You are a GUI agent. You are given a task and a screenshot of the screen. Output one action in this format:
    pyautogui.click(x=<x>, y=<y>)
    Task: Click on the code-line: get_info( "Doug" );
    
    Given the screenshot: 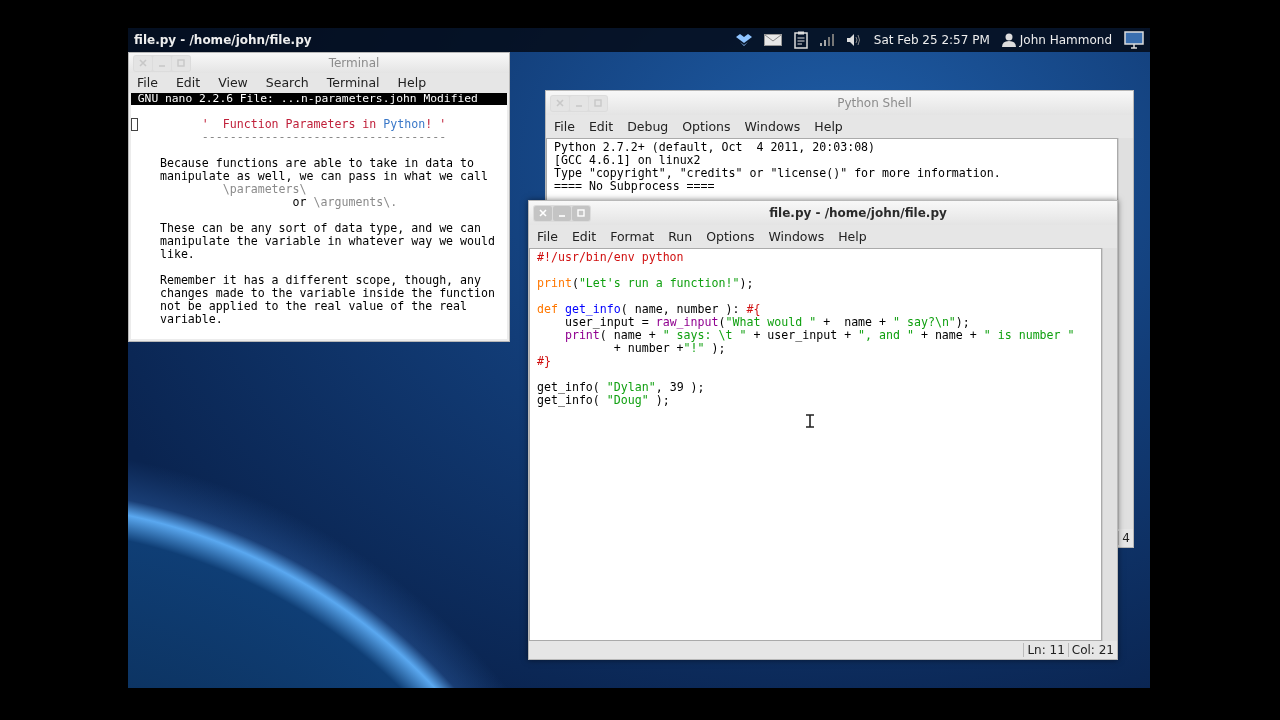 What is the action you would take?
    pyautogui.click(x=604, y=400)
    